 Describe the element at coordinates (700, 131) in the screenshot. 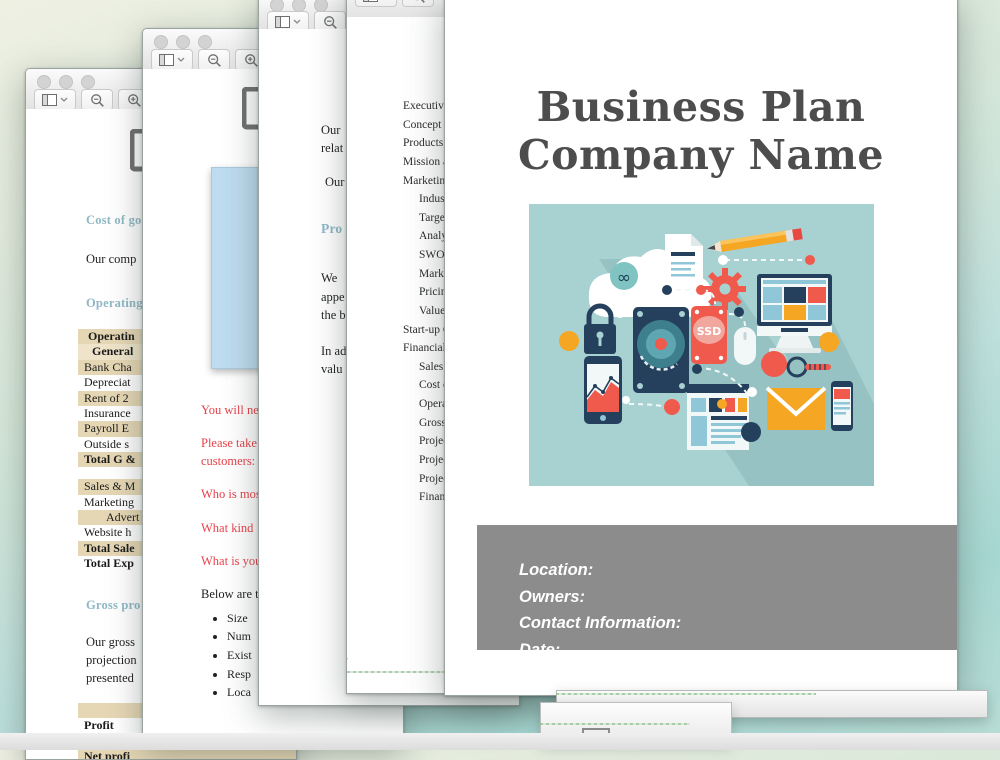

I see `cover-title: Business Plan Company Name` at that location.